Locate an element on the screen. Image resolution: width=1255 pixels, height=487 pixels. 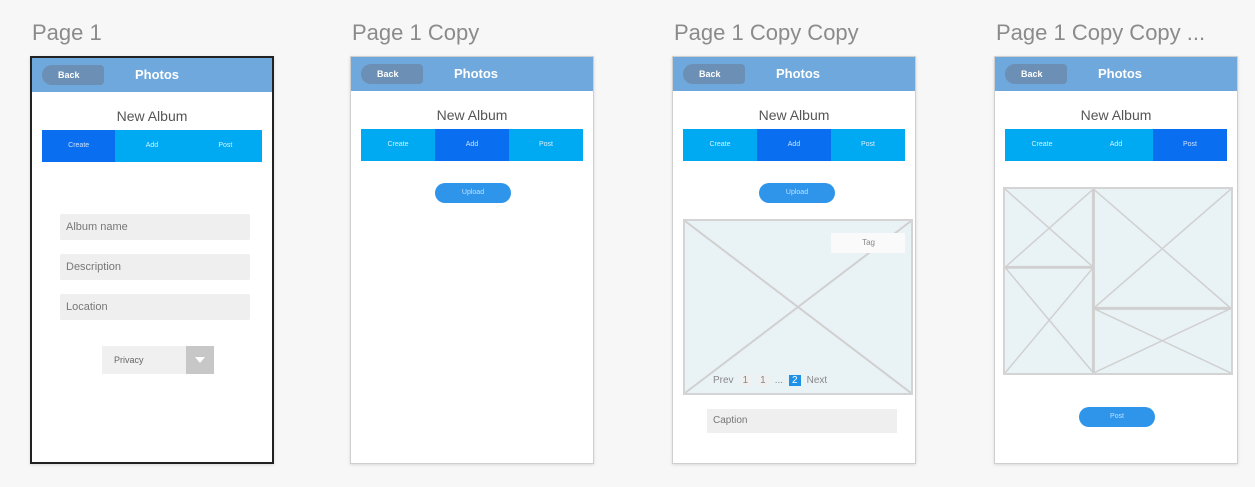
post-button: Post is located at coordinates (1117, 417).